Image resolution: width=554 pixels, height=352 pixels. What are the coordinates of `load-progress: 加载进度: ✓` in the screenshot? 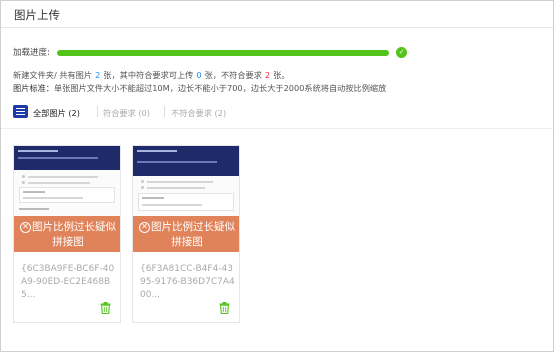 It's located at (223, 53).